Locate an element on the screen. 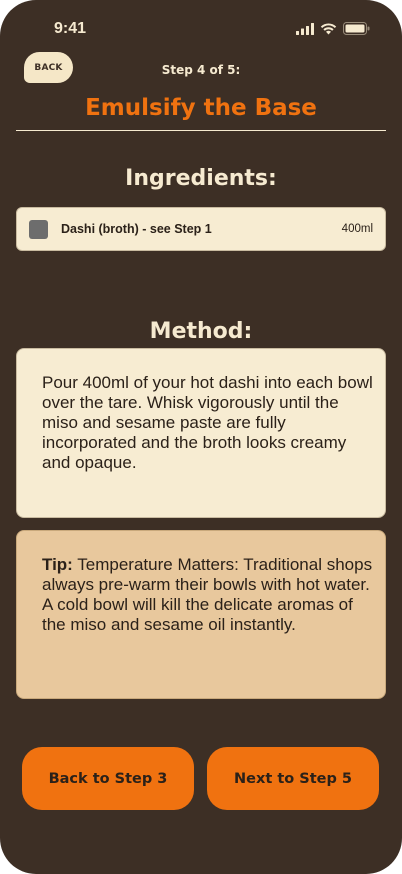  ingredient-item: Dashi (broth) - see Step 1 400ml is located at coordinates (201, 229).